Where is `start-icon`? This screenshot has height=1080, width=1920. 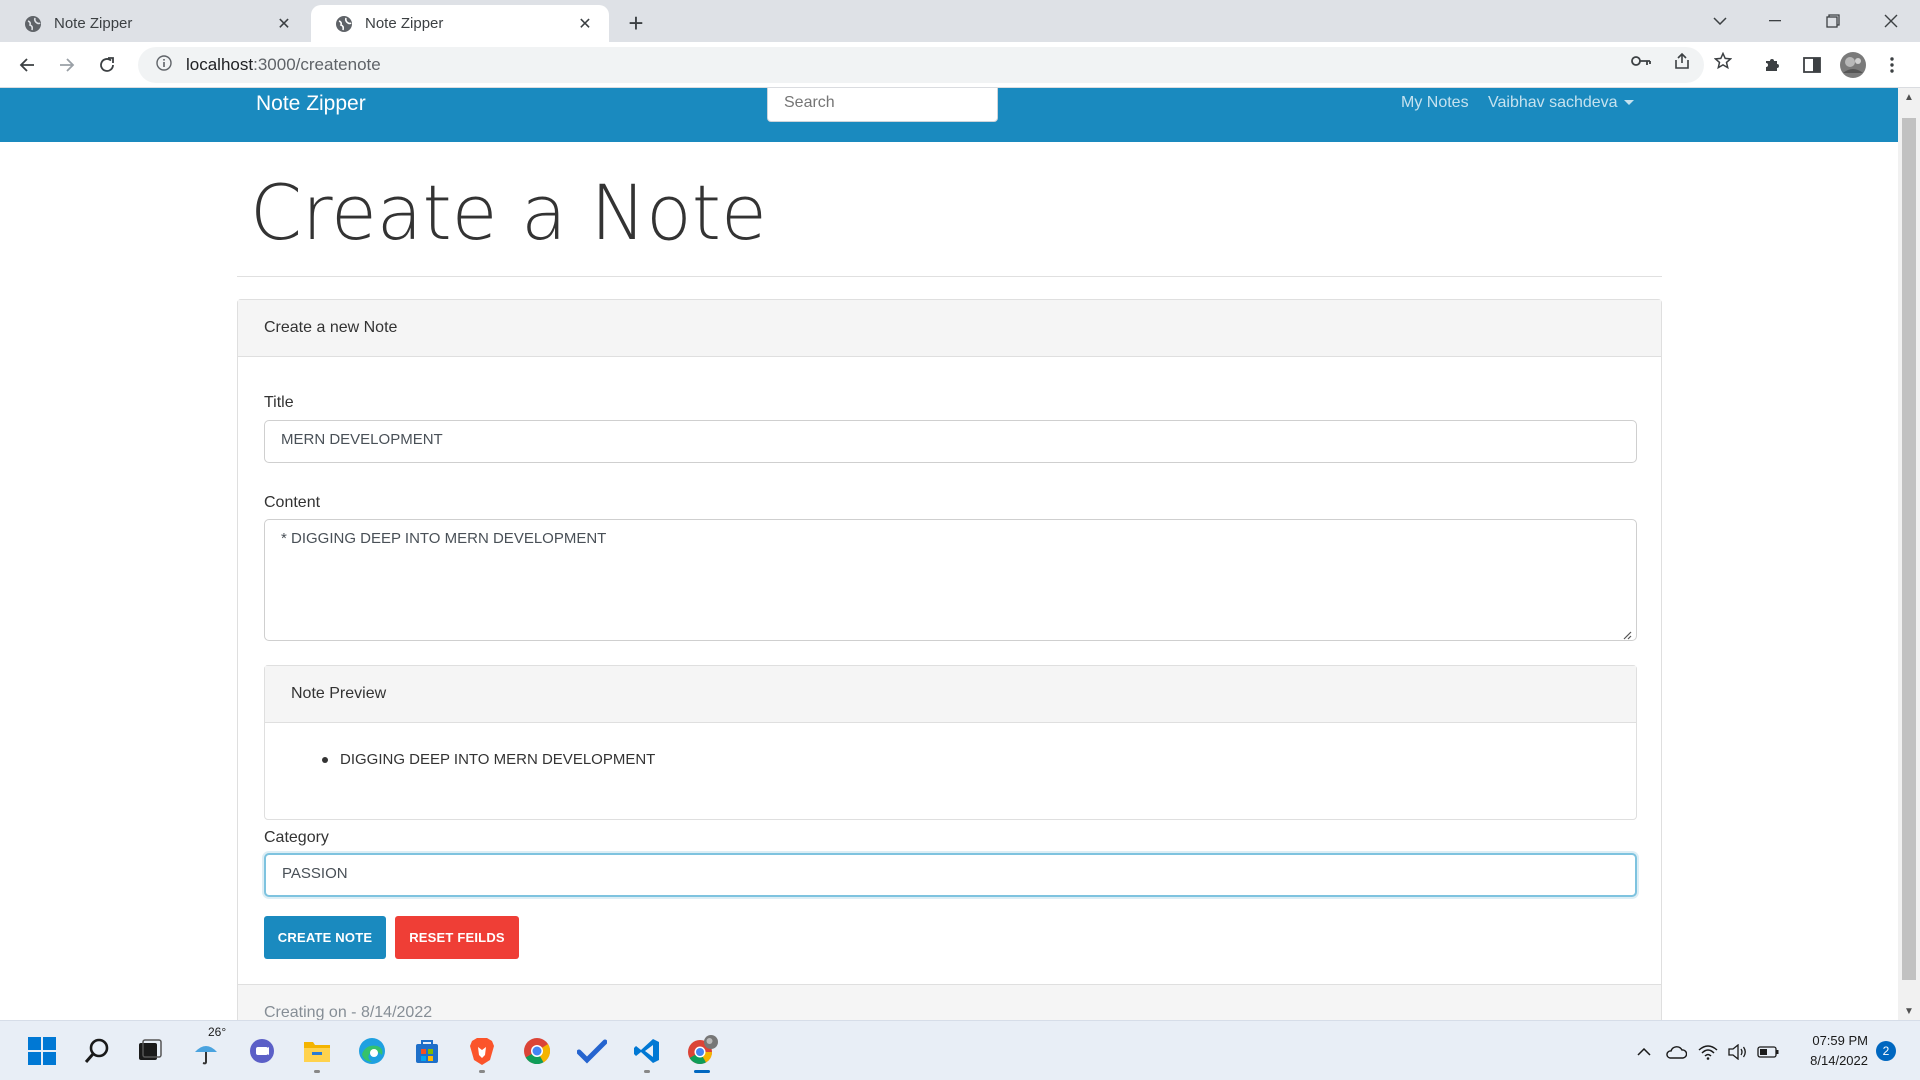 start-icon is located at coordinates (42, 1051).